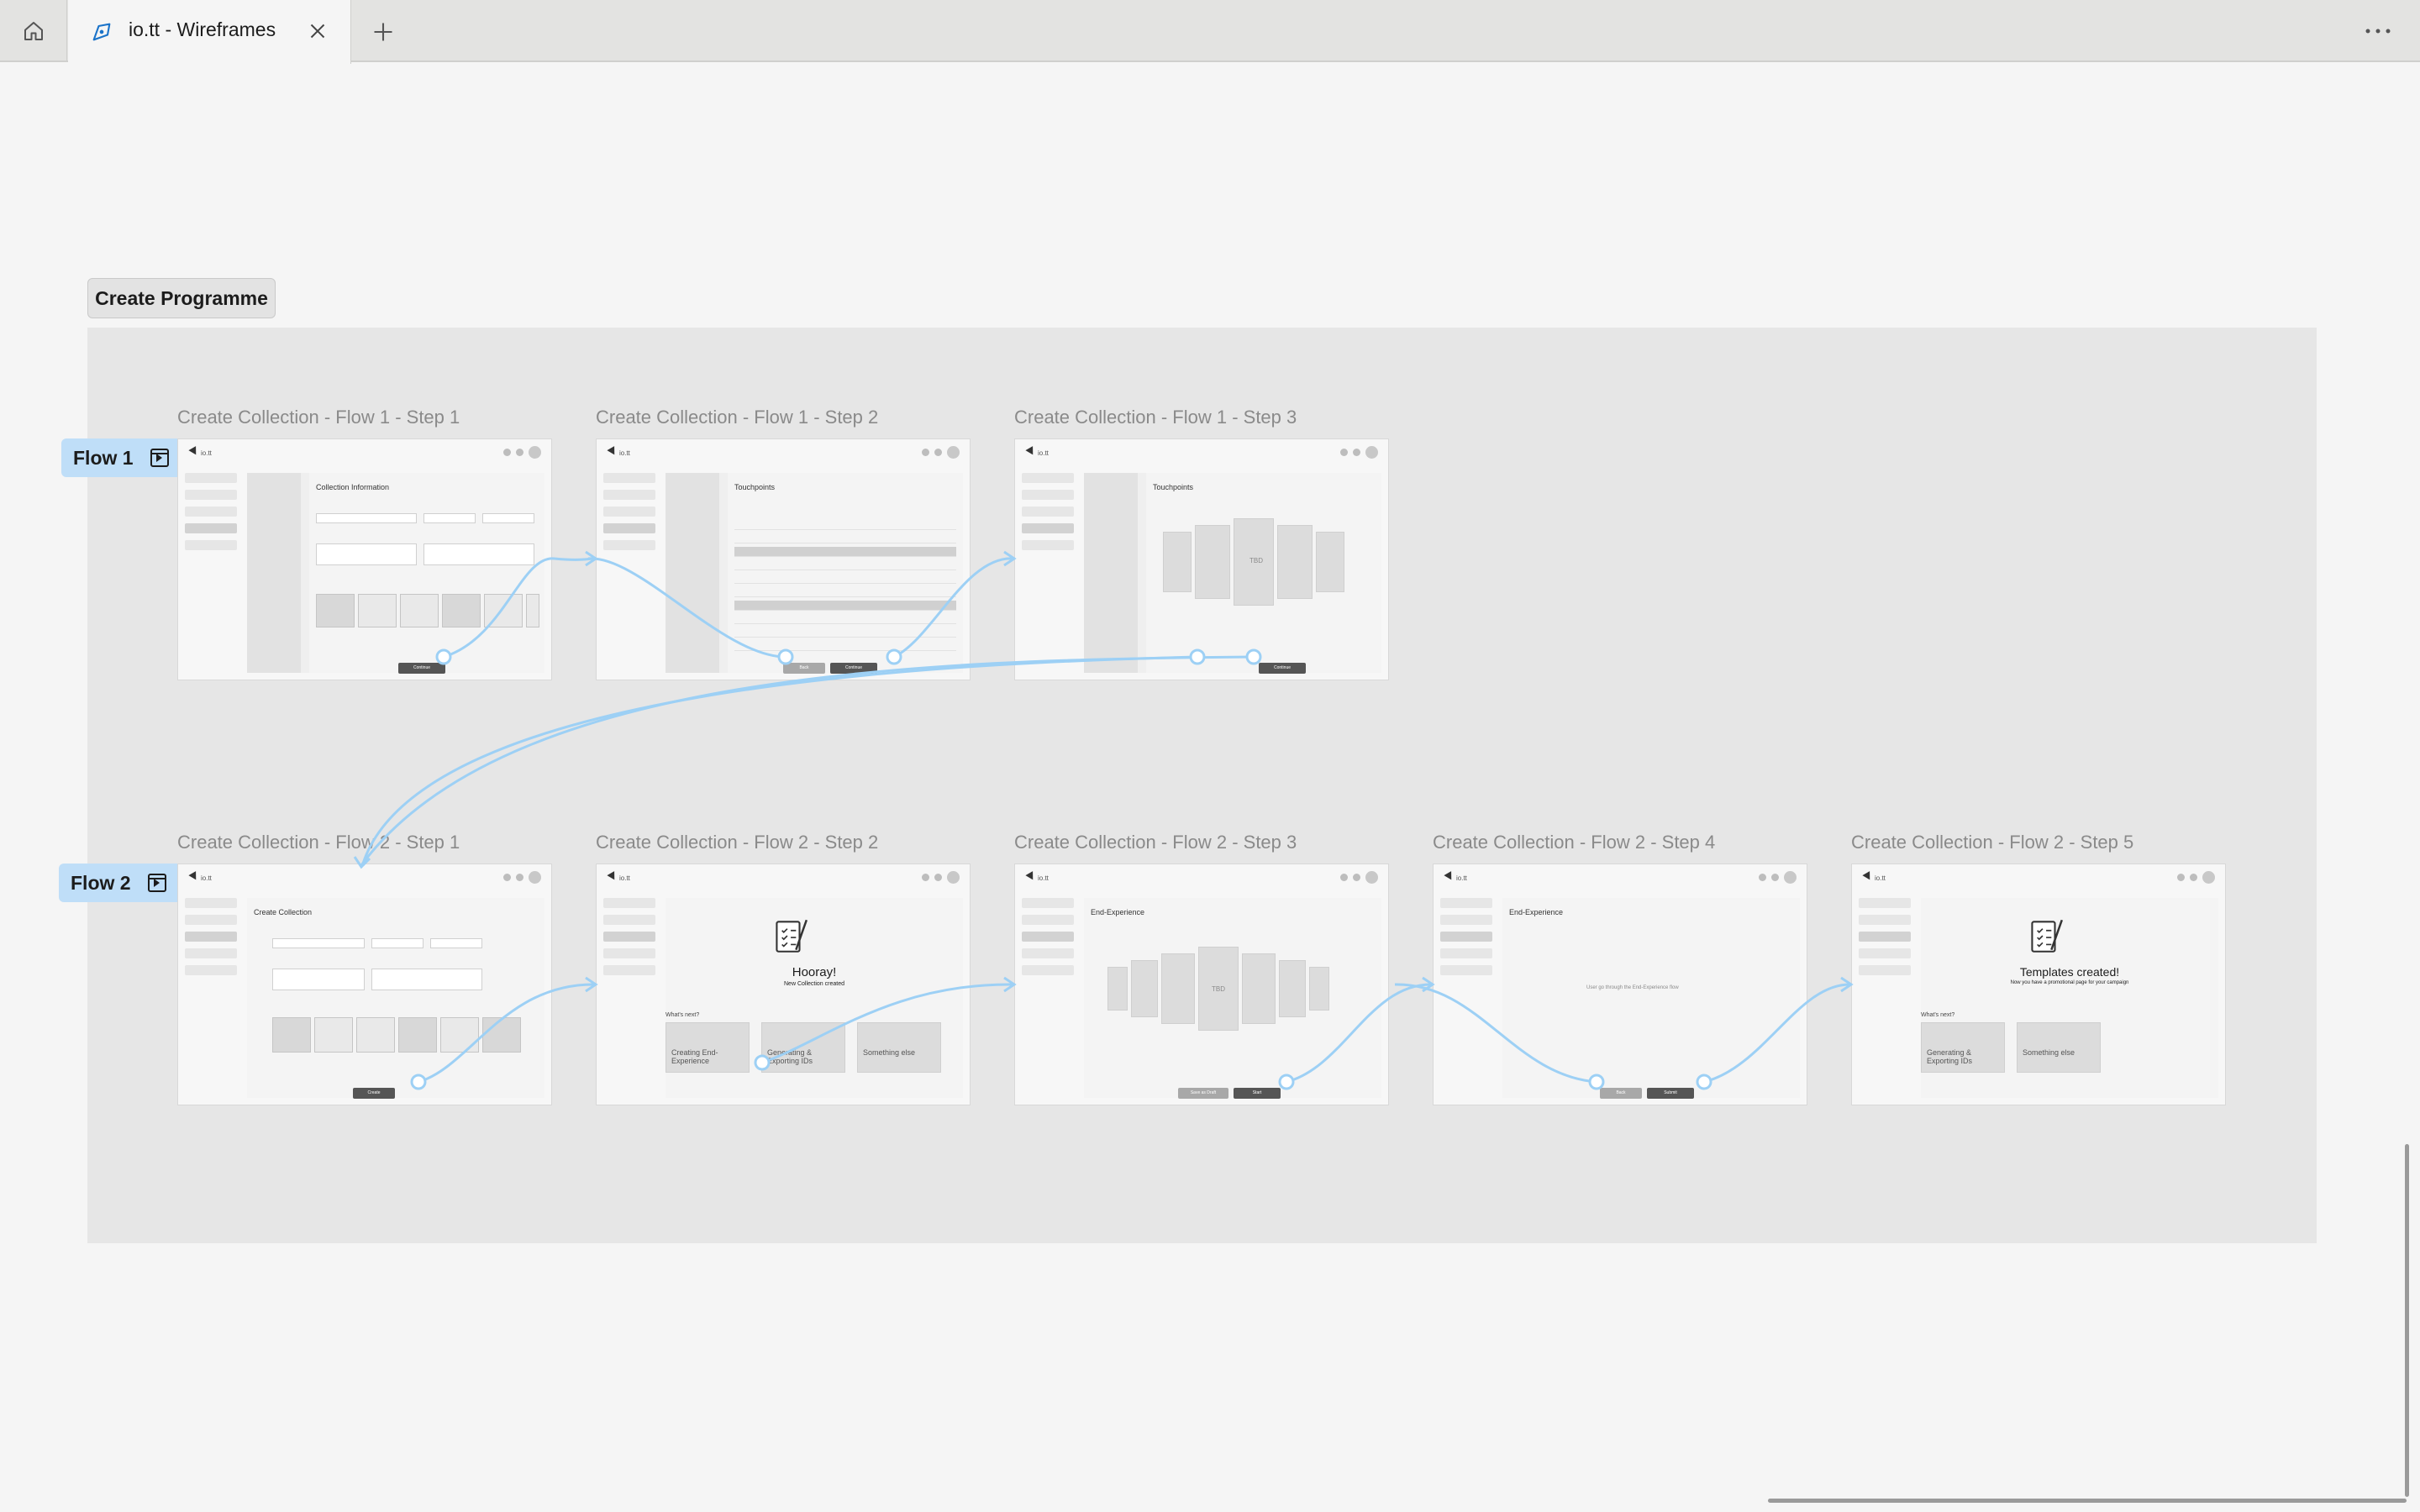 The width and height of the screenshot is (2420, 1512). Describe the element at coordinates (374, 1093) in the screenshot. I see `create-button: Create` at that location.